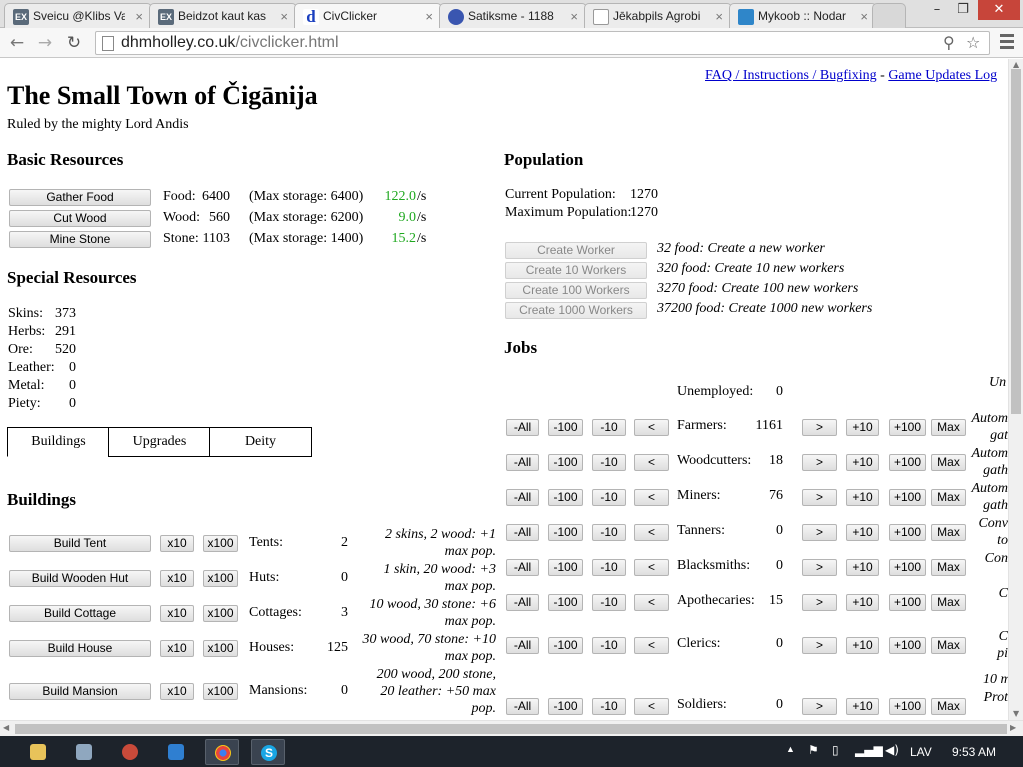 Image resolution: width=1023 pixels, height=767 pixels. I want to click on chrome-taskbar-button, so click(222, 752).